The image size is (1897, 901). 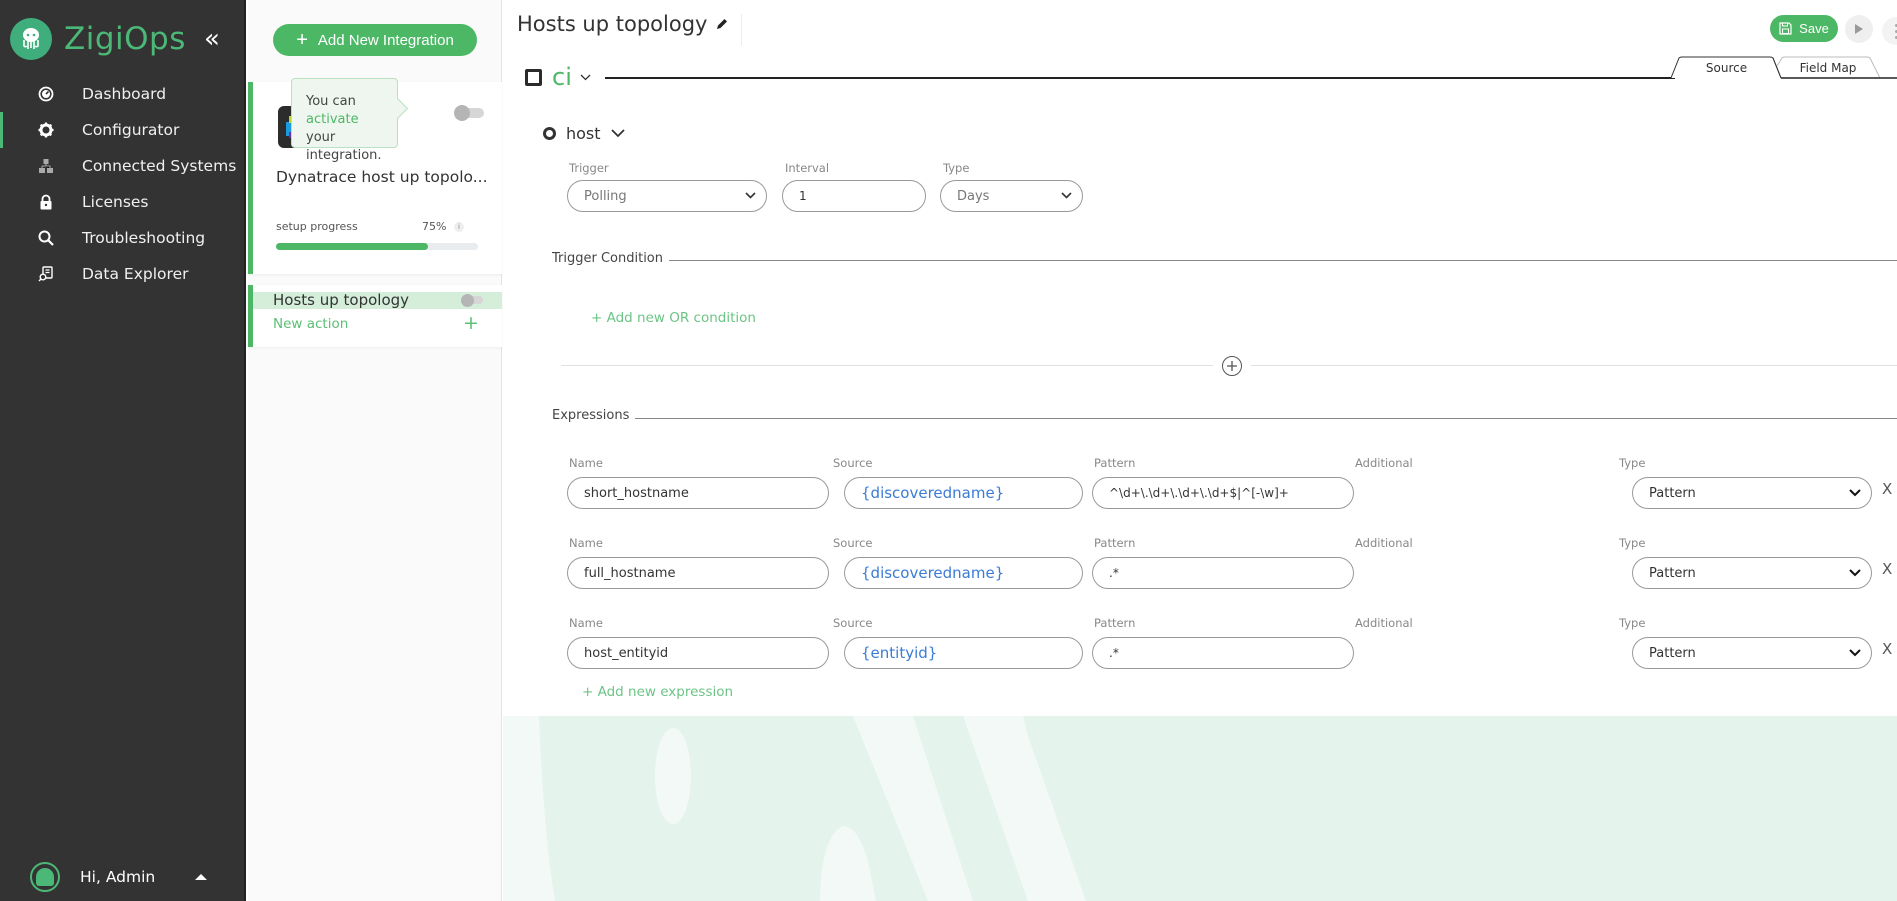 I want to click on save-label: Save, so click(x=1814, y=28).